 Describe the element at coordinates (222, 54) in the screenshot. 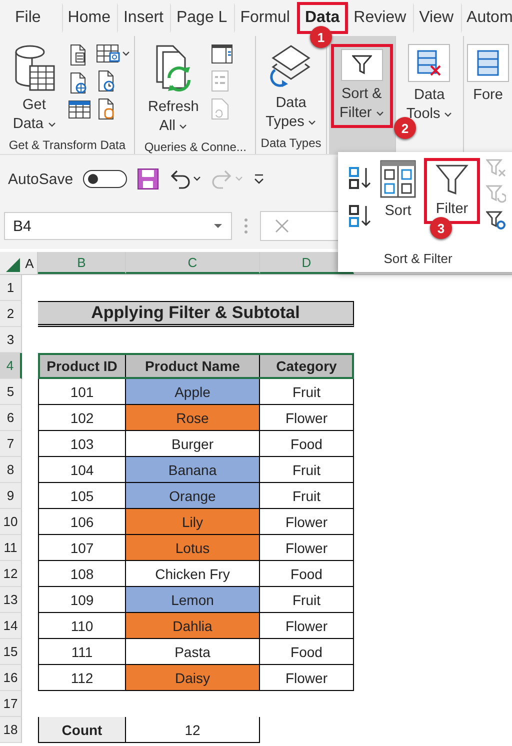

I see `panel-icon` at that location.